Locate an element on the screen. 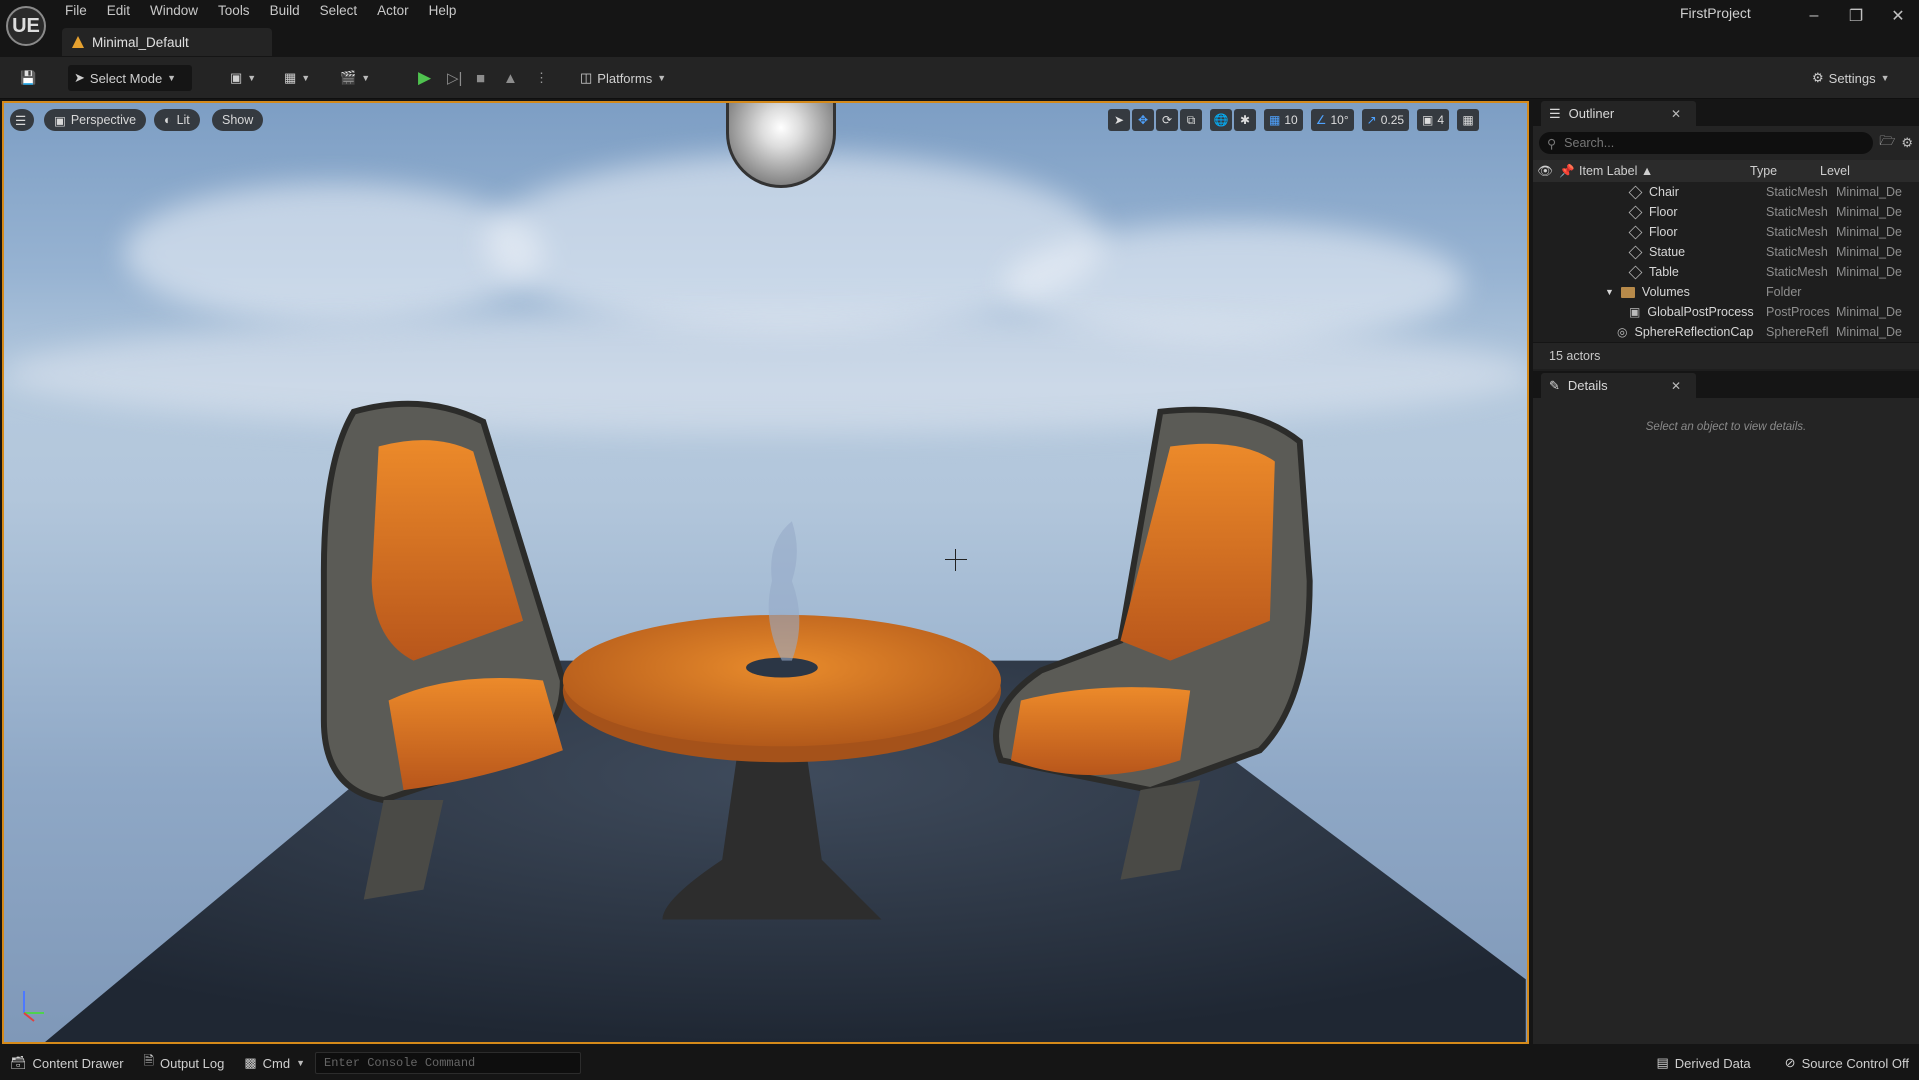 The image size is (1919, 1080). cinematics-button: 🎬 ▼ is located at coordinates (355, 78).